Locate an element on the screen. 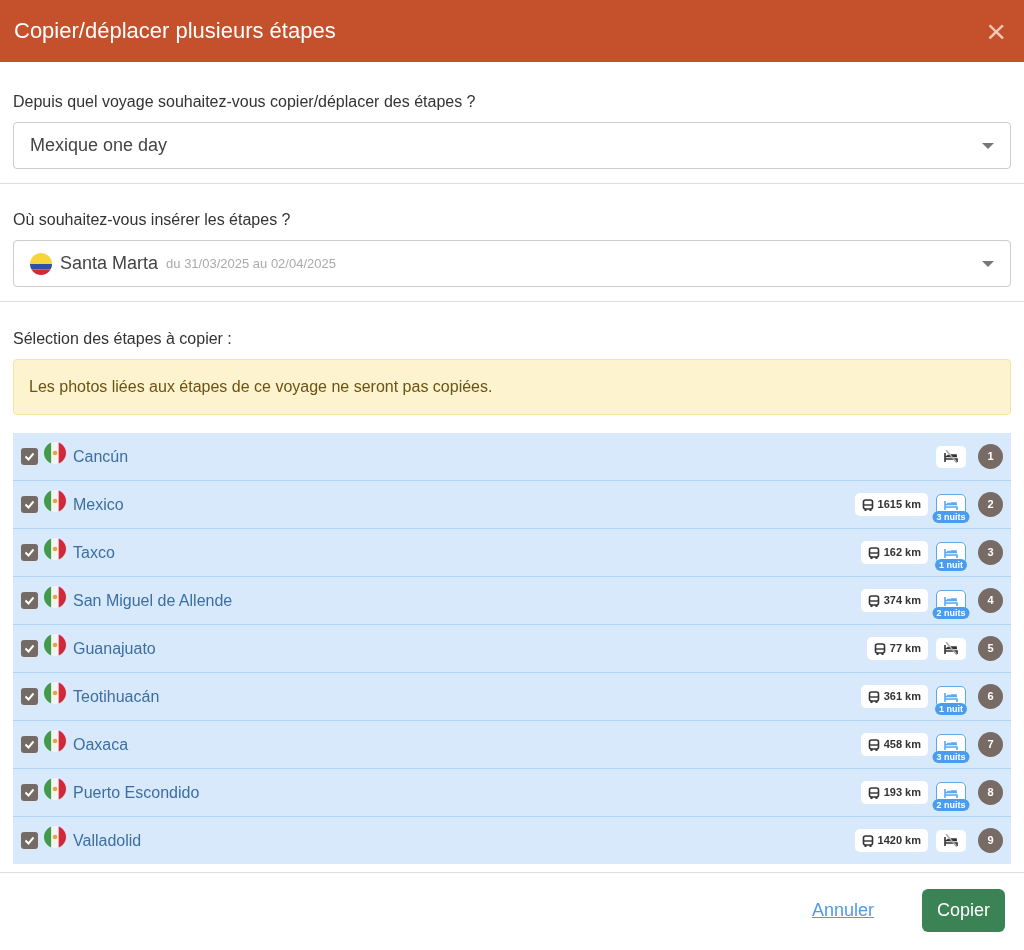 This screenshot has width=1024, height=950. step-row: Taxco 162 km 1 nuit 3 is located at coordinates (512, 553).